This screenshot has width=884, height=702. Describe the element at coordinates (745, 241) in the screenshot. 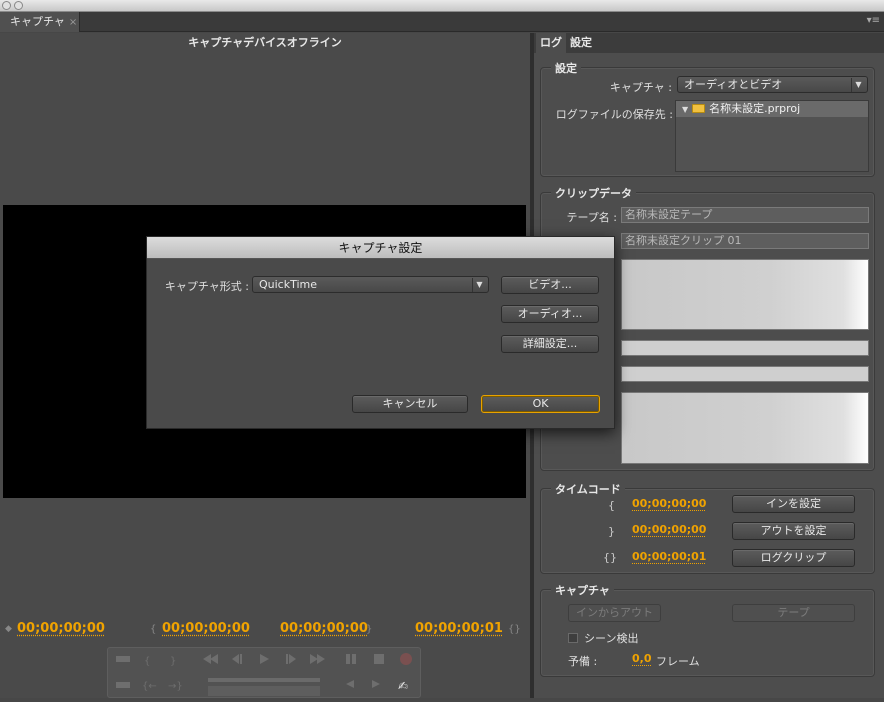

I see `clip-name-field: 名称未設定クリップ 01` at that location.